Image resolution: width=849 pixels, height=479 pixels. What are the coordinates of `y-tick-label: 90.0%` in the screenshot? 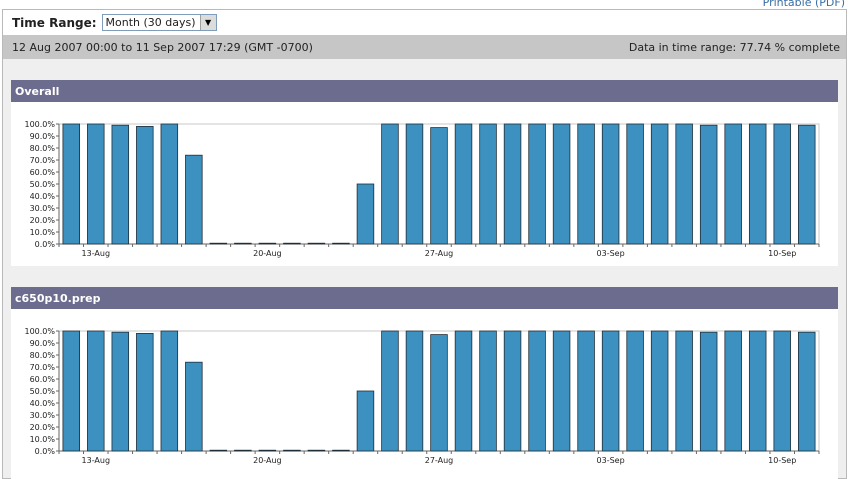 It's located at (43, 136).